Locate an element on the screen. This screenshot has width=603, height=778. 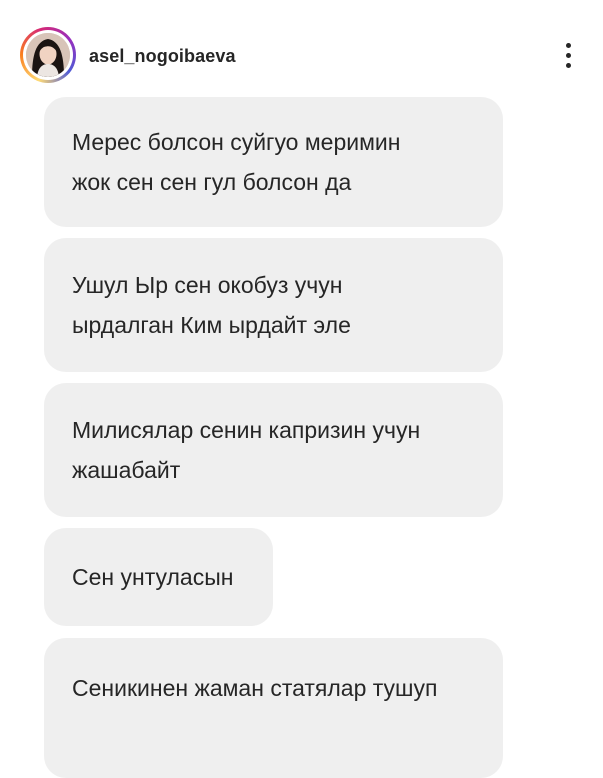
message-bubble: Сеникинен жаман статялар тушуп is located at coordinates (273, 708).